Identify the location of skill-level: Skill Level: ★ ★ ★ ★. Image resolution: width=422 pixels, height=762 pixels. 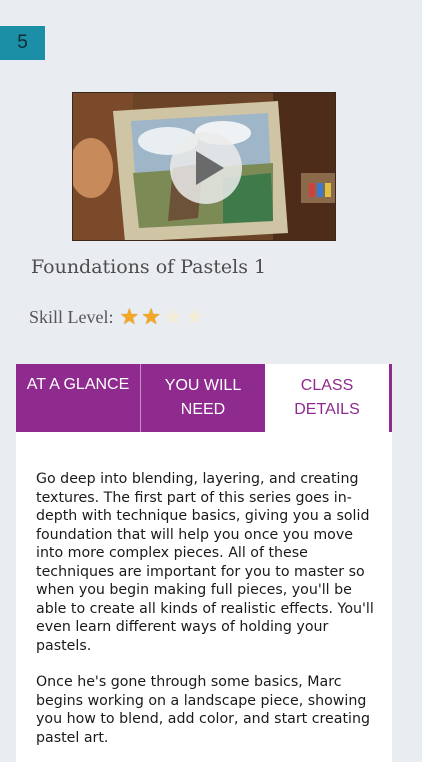
(117, 317).